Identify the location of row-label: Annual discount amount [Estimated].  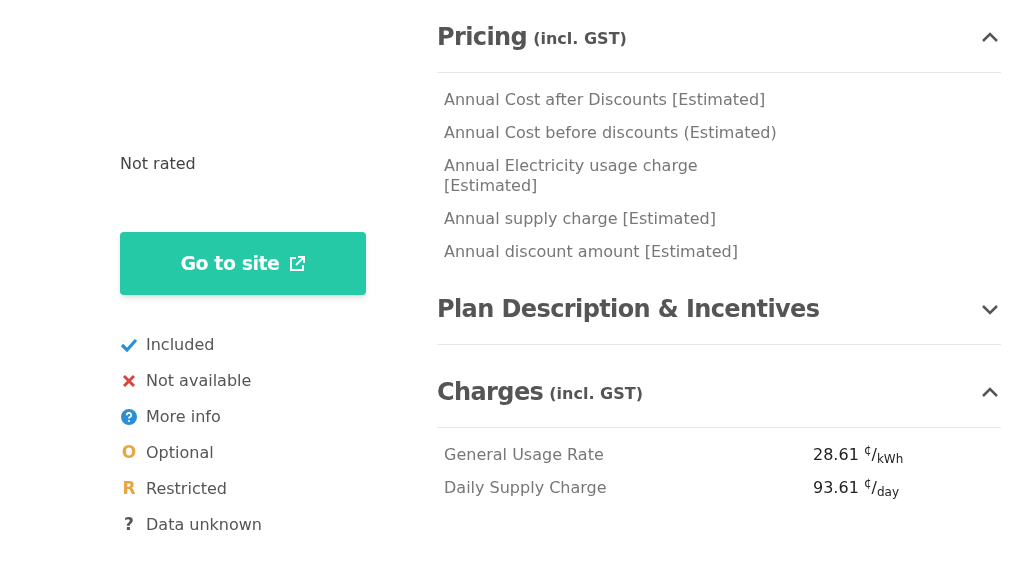
(591, 252).